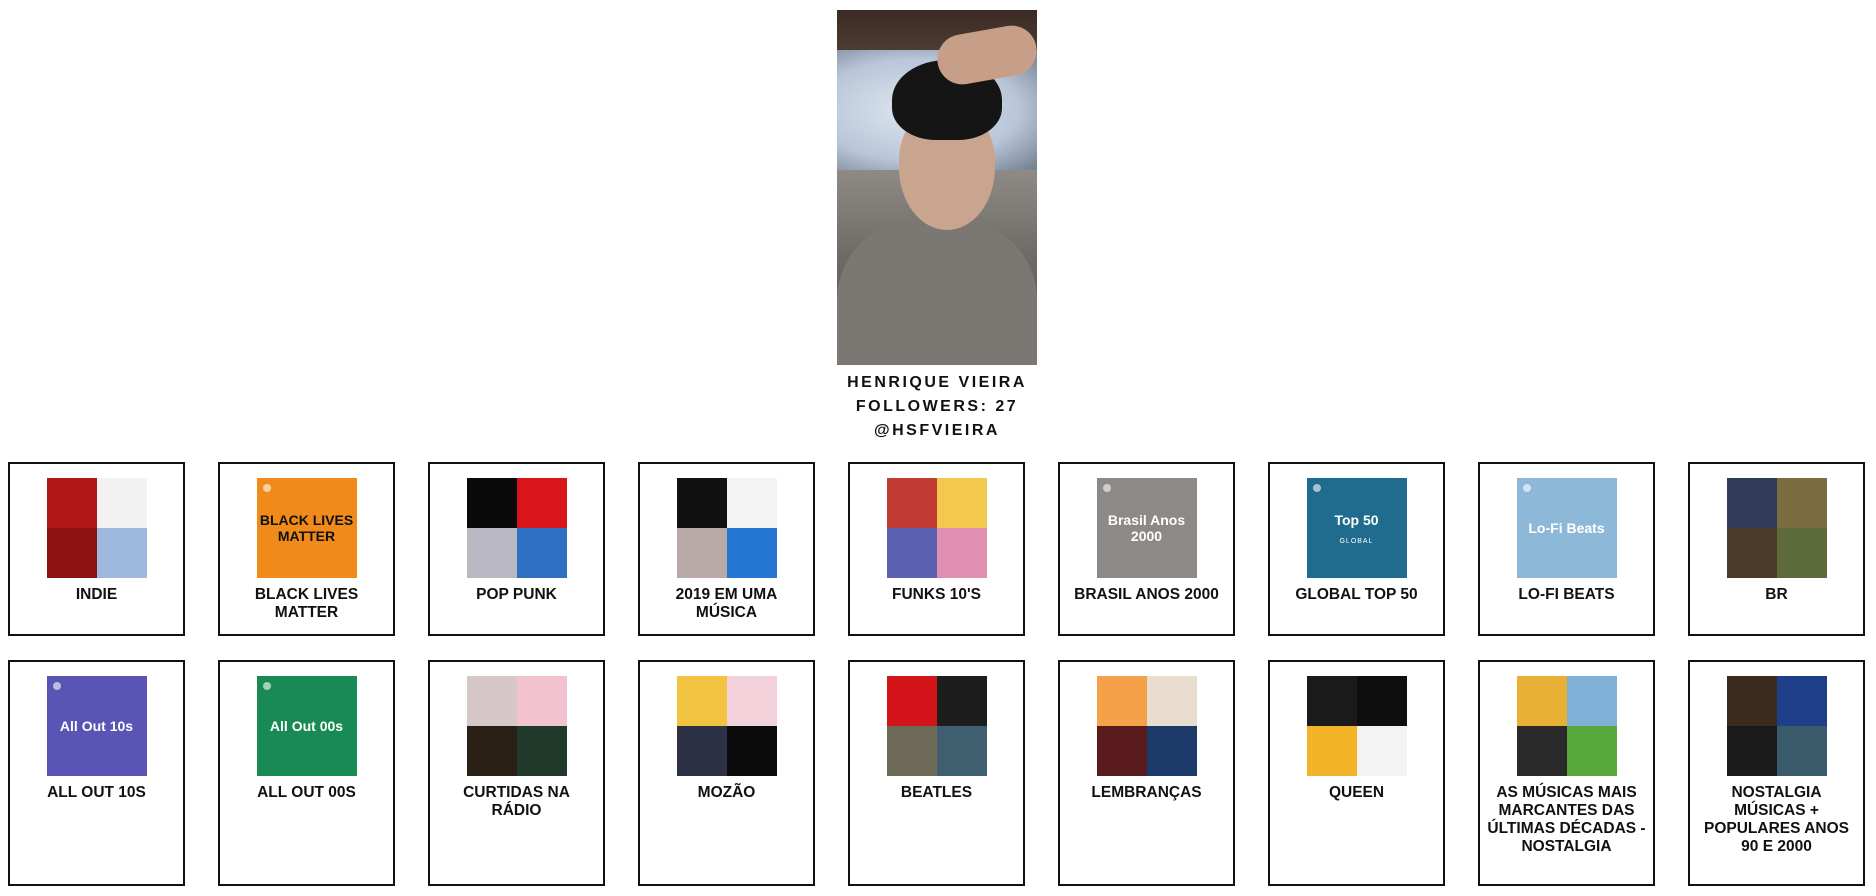 The width and height of the screenshot is (1876, 896). I want to click on playlist-title: LEMBRANÇAS, so click(1147, 793).